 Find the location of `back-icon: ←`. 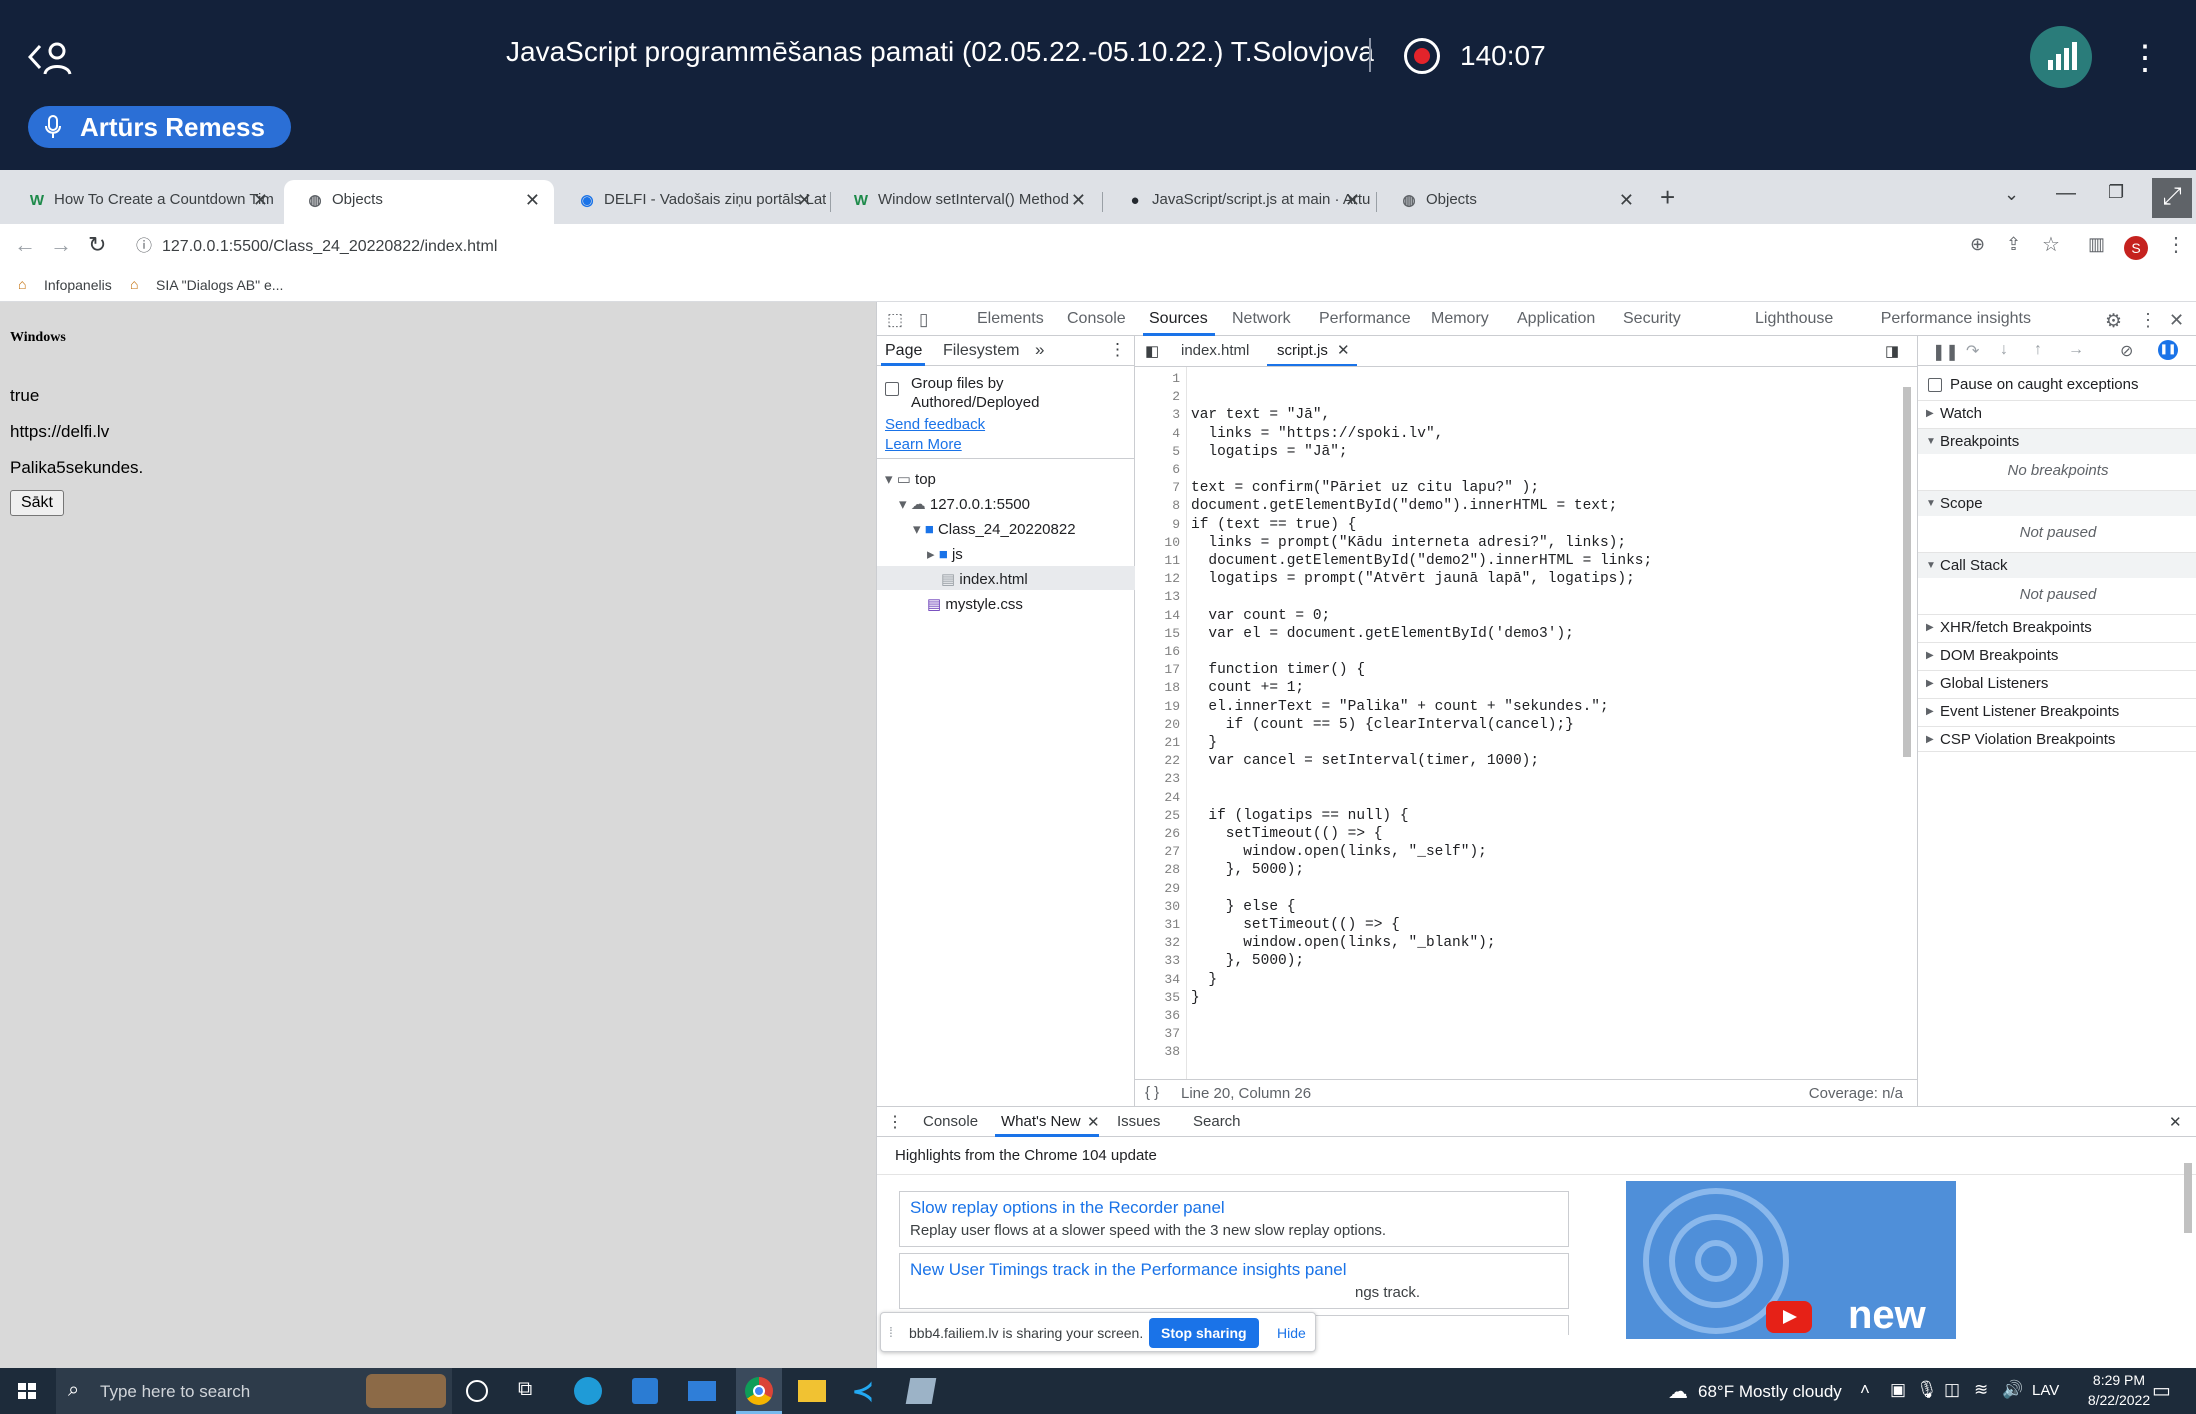

back-icon: ← is located at coordinates (25, 245).